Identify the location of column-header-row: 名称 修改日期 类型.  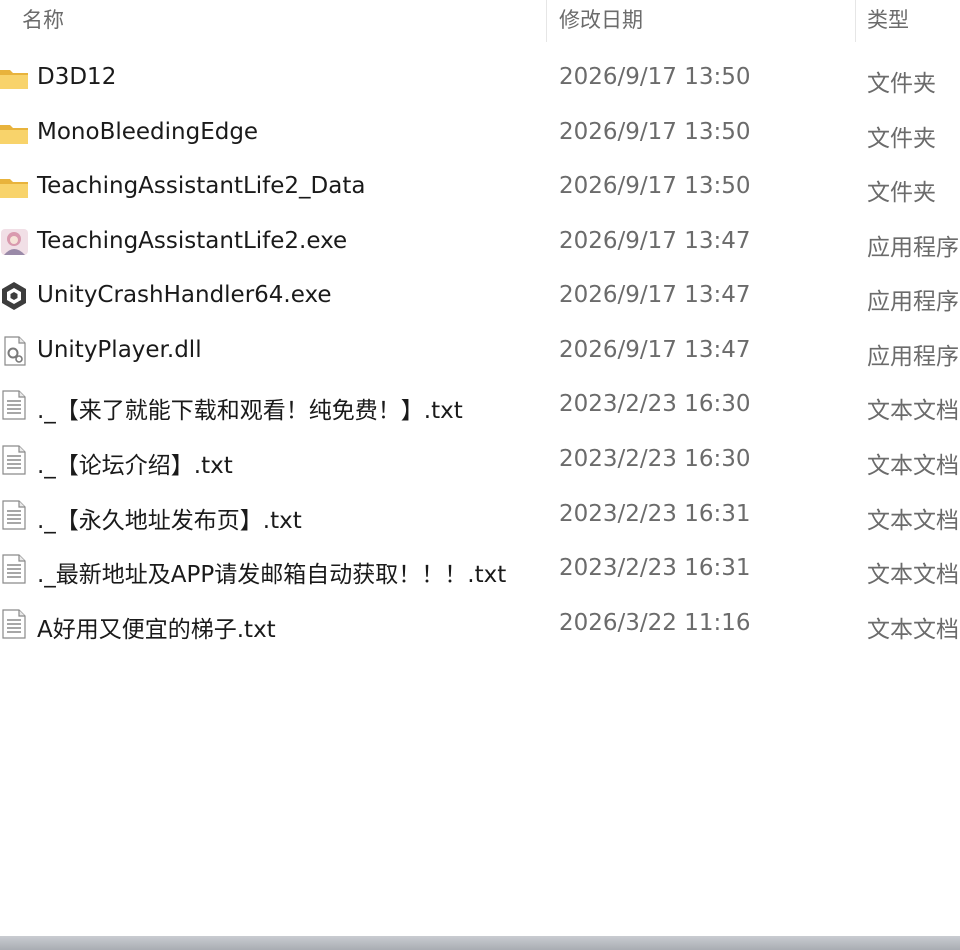
(480, 22).